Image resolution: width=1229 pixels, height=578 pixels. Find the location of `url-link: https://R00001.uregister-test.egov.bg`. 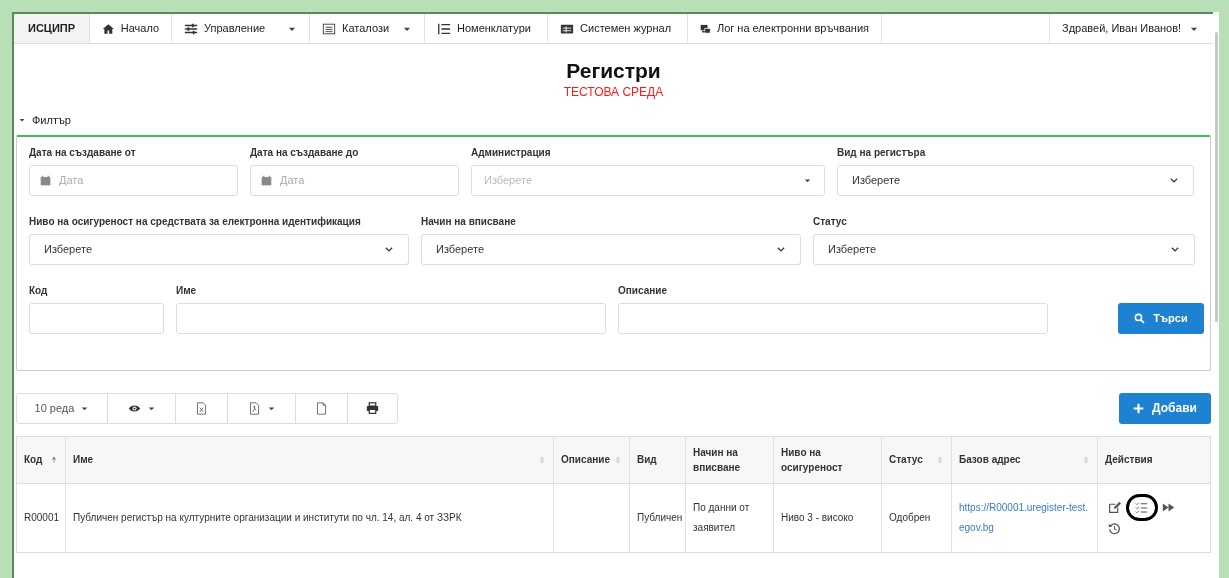

url-link: https://R00001.uregister-test.egov.bg is located at coordinates (1024, 517).